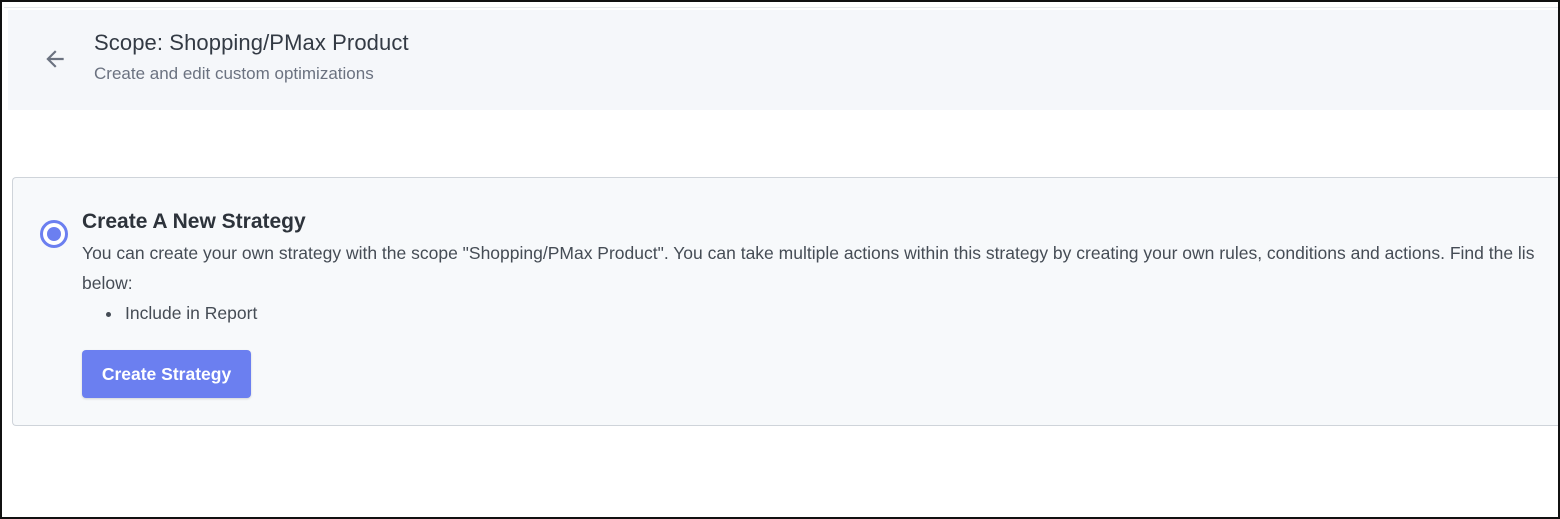  What do you see at coordinates (781, 6) in the screenshot?
I see `top-divider` at bounding box center [781, 6].